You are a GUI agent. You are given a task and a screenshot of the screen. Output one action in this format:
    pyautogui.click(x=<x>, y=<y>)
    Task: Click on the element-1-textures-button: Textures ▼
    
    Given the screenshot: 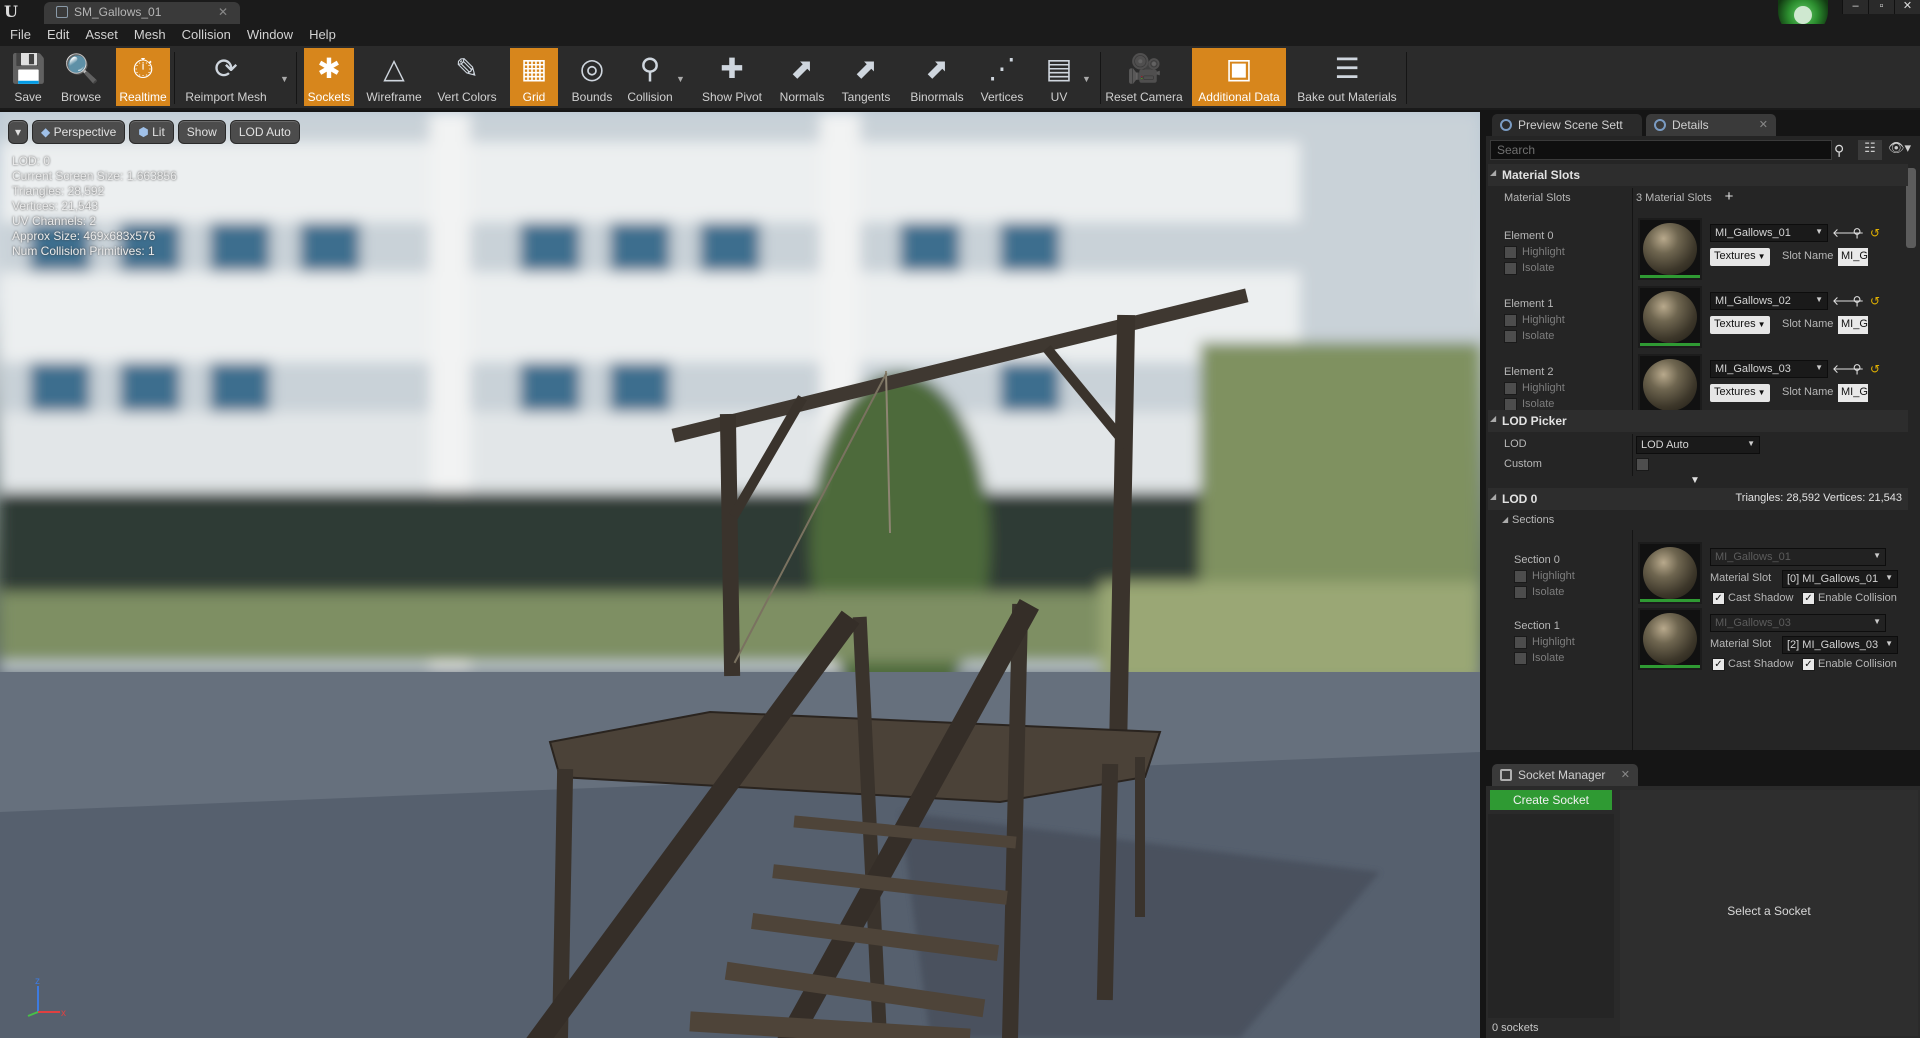 What is the action you would take?
    pyautogui.click(x=1740, y=325)
    